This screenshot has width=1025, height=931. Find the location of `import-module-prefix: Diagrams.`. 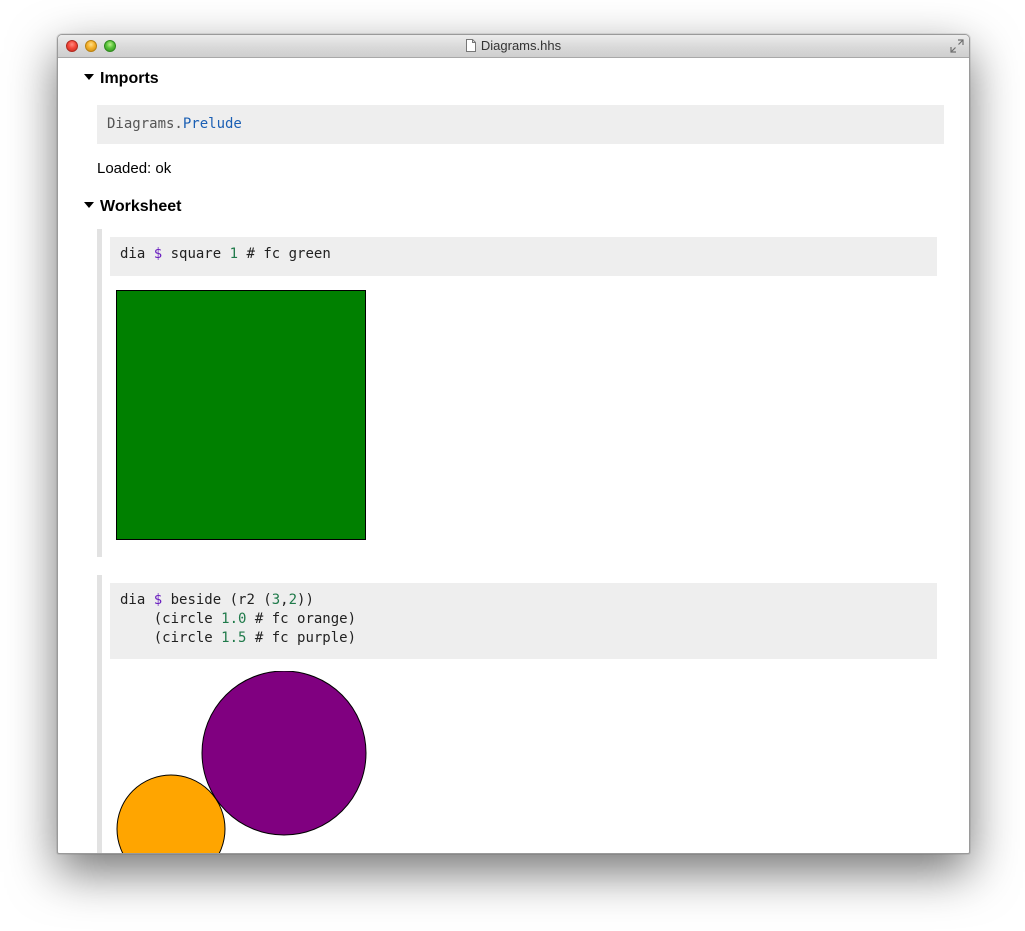

import-module-prefix: Diagrams. is located at coordinates (145, 124).